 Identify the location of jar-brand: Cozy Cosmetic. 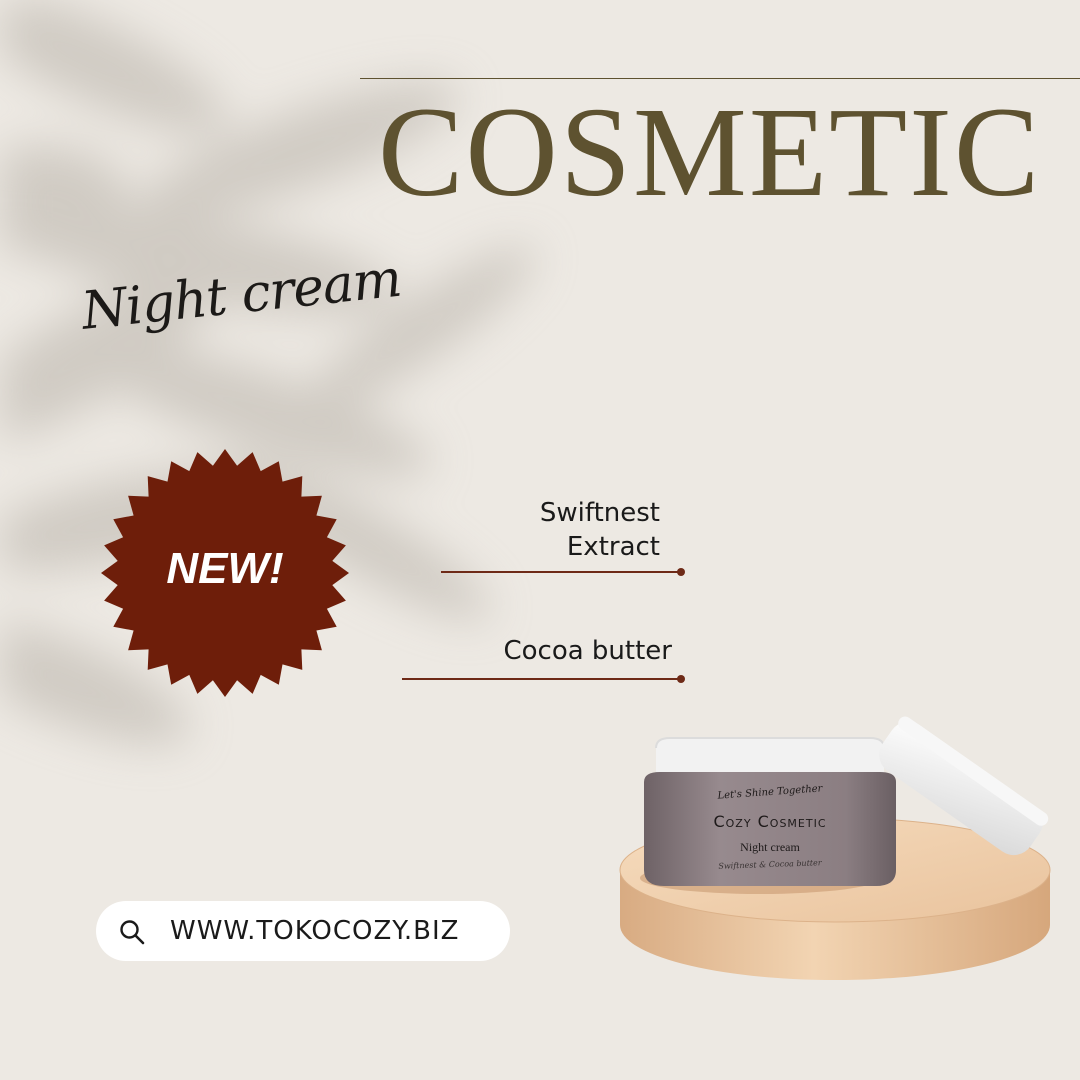
(770, 821).